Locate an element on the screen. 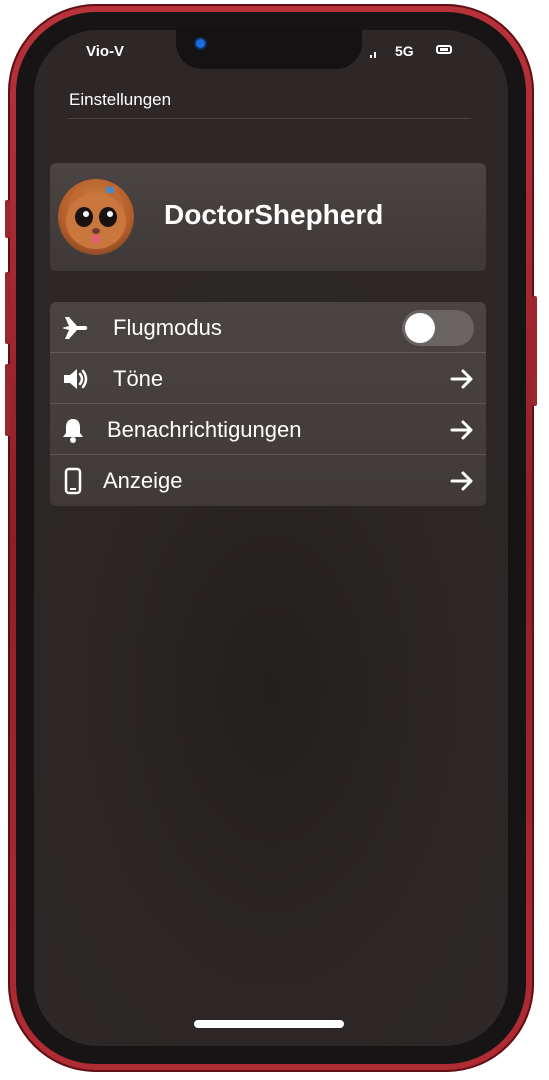  bell-icon is located at coordinates (73, 430).